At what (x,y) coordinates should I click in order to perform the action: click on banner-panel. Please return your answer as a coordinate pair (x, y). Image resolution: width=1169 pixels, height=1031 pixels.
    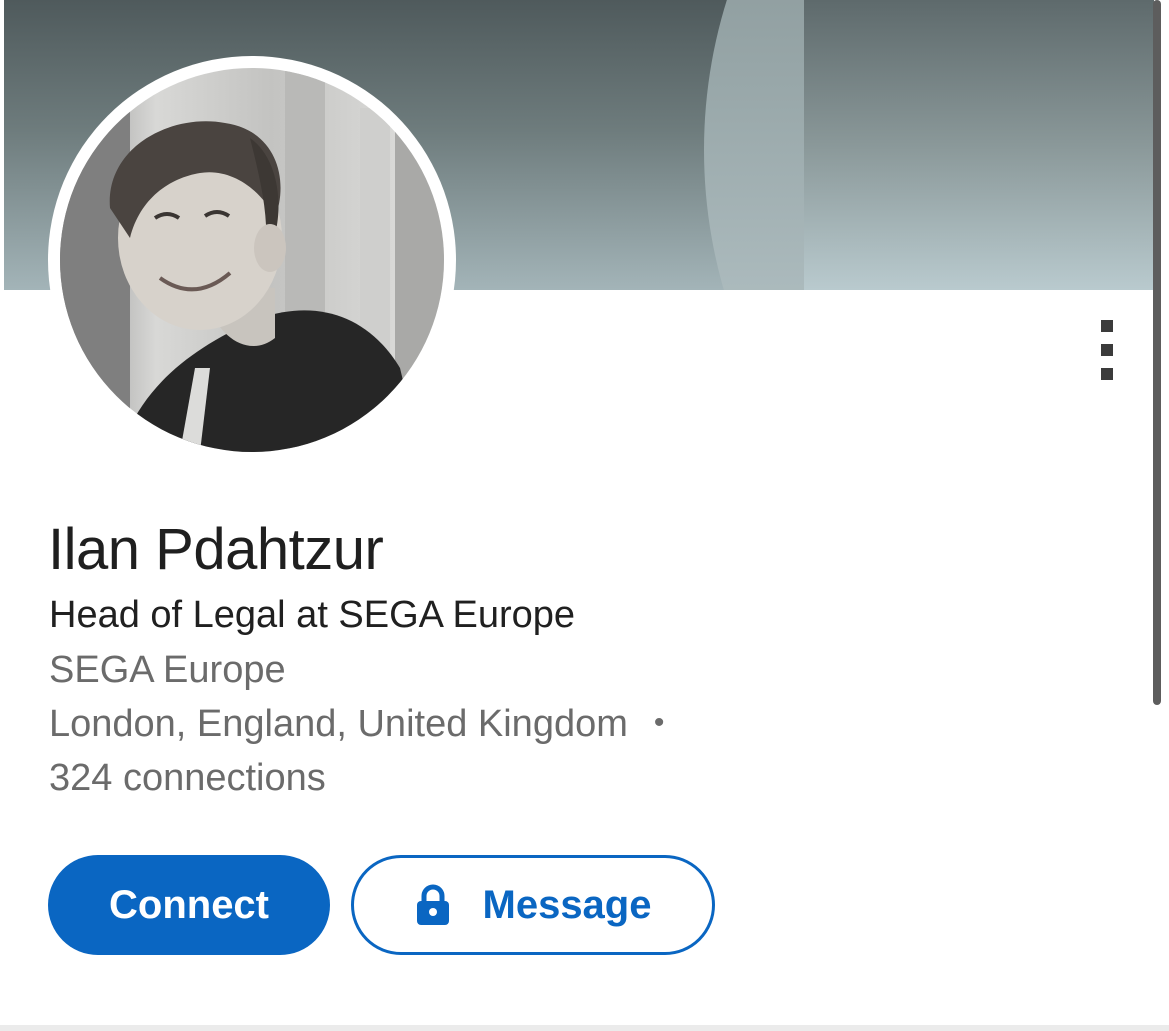
    Looking at the image, I should click on (979, 145).